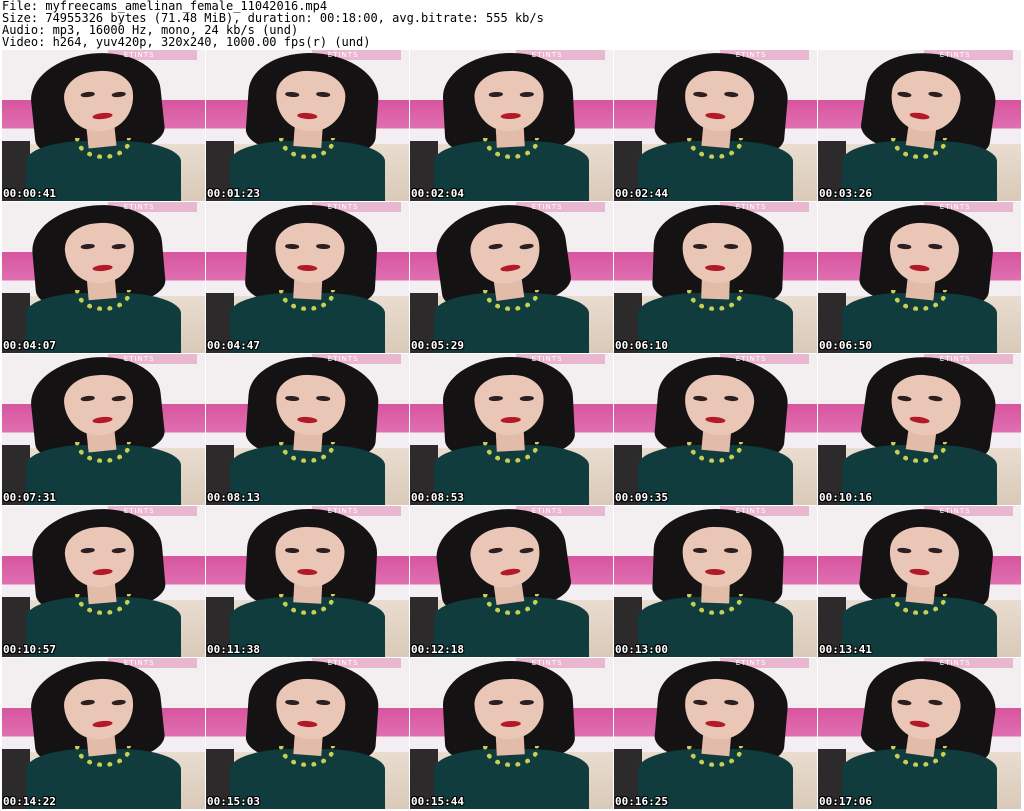 The image size is (1024, 811). What do you see at coordinates (715, 733) in the screenshot?
I see `video-thumbnail: ETINTS 00:16:25` at bounding box center [715, 733].